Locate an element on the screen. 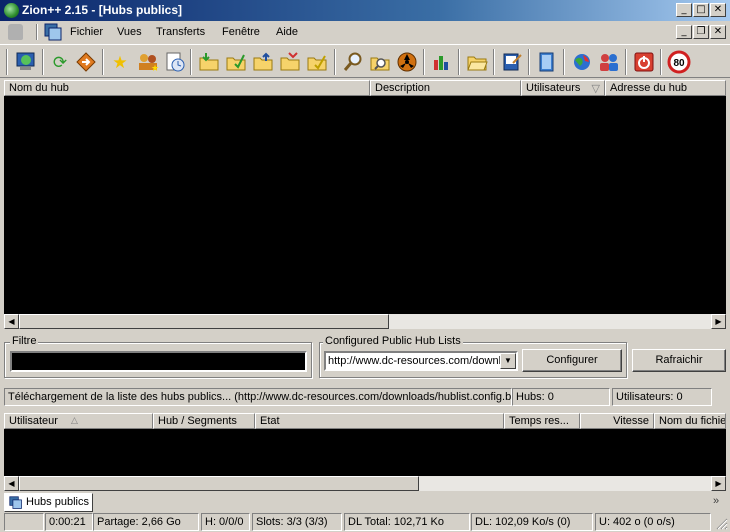 Image resolution: width=730 pixels, height=532 pixels. column-header-hub-segments: Hub / Segments is located at coordinates (204, 421).